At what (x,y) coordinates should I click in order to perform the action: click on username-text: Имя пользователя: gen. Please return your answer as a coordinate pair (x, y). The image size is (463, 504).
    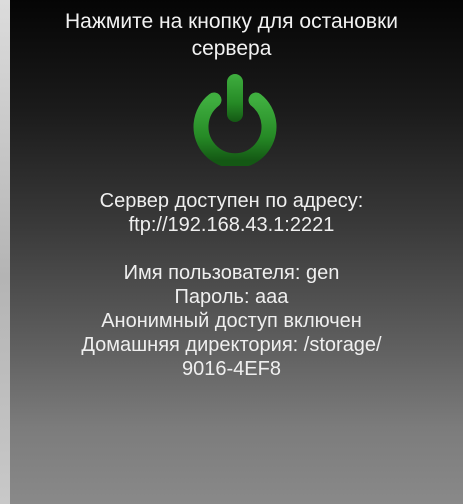
    Looking at the image, I should click on (231, 273).